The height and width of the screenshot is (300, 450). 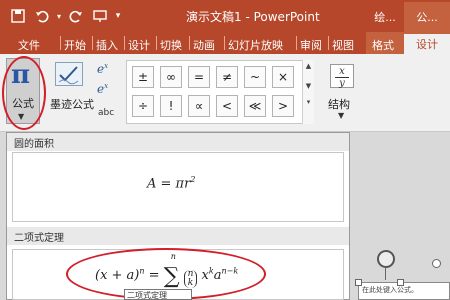 What do you see at coordinates (102, 89) in the screenshot?
I see `linear-format-icon: ex` at bounding box center [102, 89].